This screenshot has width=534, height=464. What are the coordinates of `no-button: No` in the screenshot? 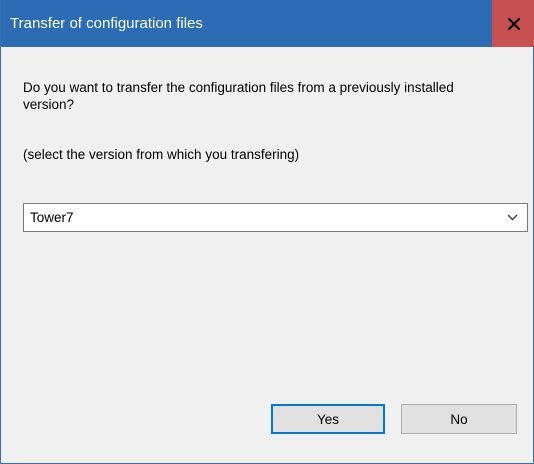 It's located at (459, 419).